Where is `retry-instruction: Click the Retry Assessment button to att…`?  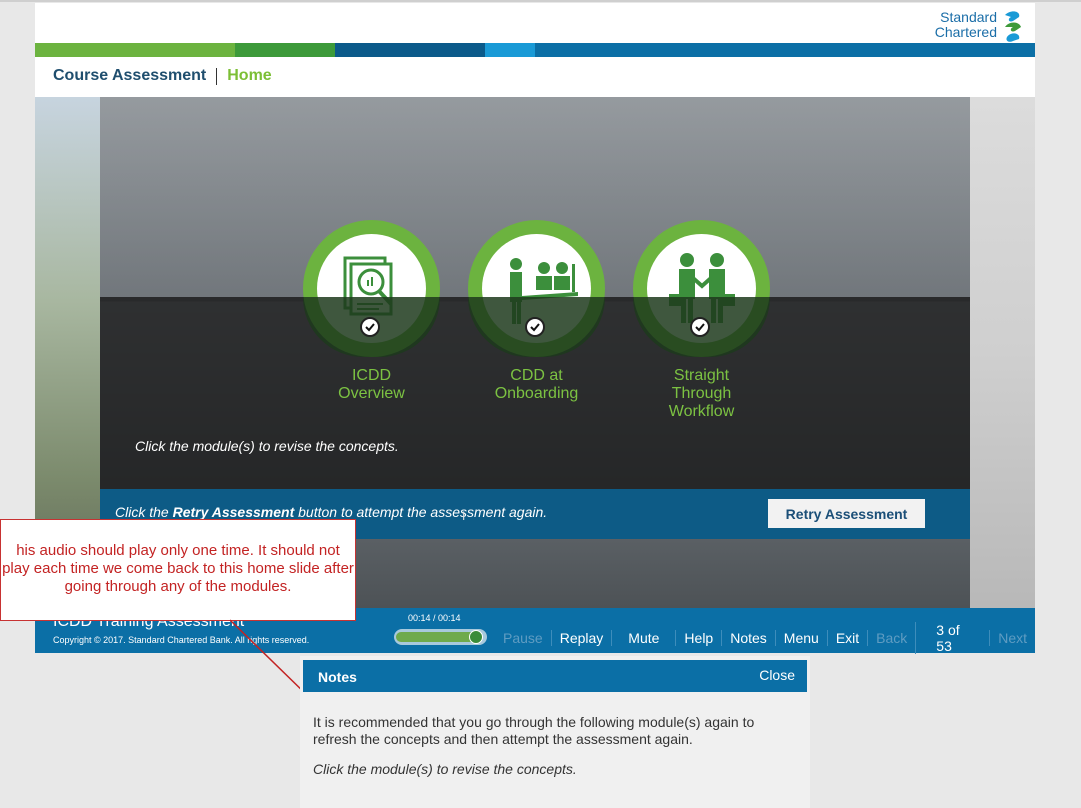 retry-instruction: Click the Retry Assessment button to att… is located at coordinates (331, 512).